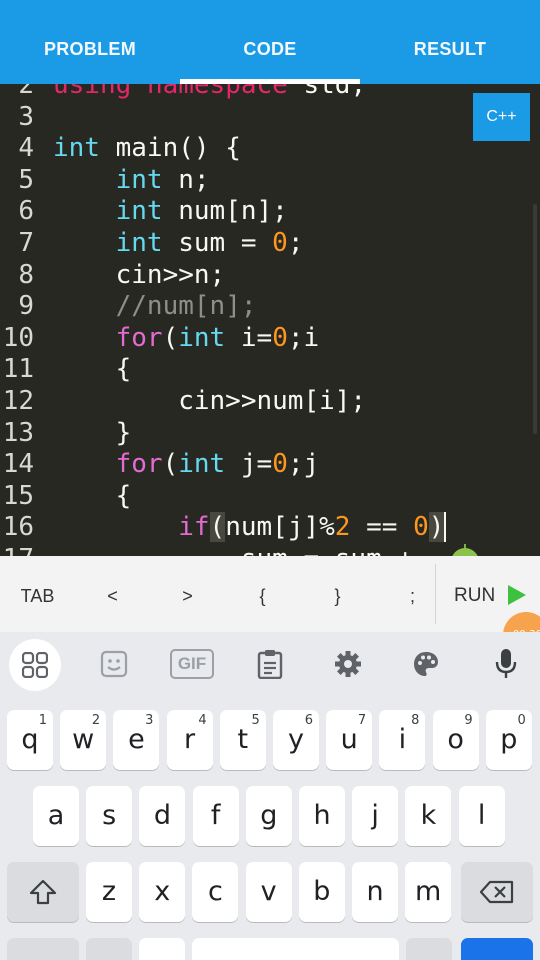 This screenshot has width=540, height=960. Describe the element at coordinates (83, 740) in the screenshot. I see `key-w: w2` at that location.